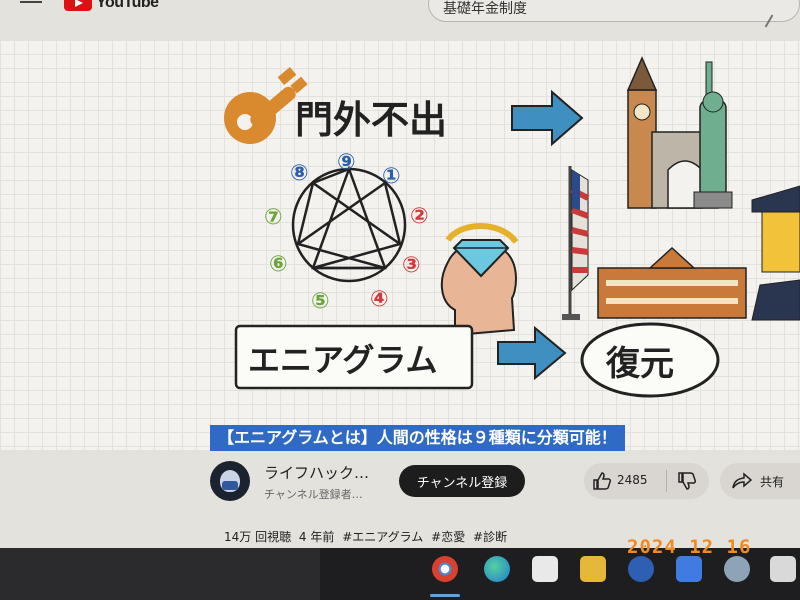 This screenshot has width=800, height=600. What do you see at coordinates (400, 14) in the screenshot?
I see `top-bar: YouTube` at bounding box center [400, 14].